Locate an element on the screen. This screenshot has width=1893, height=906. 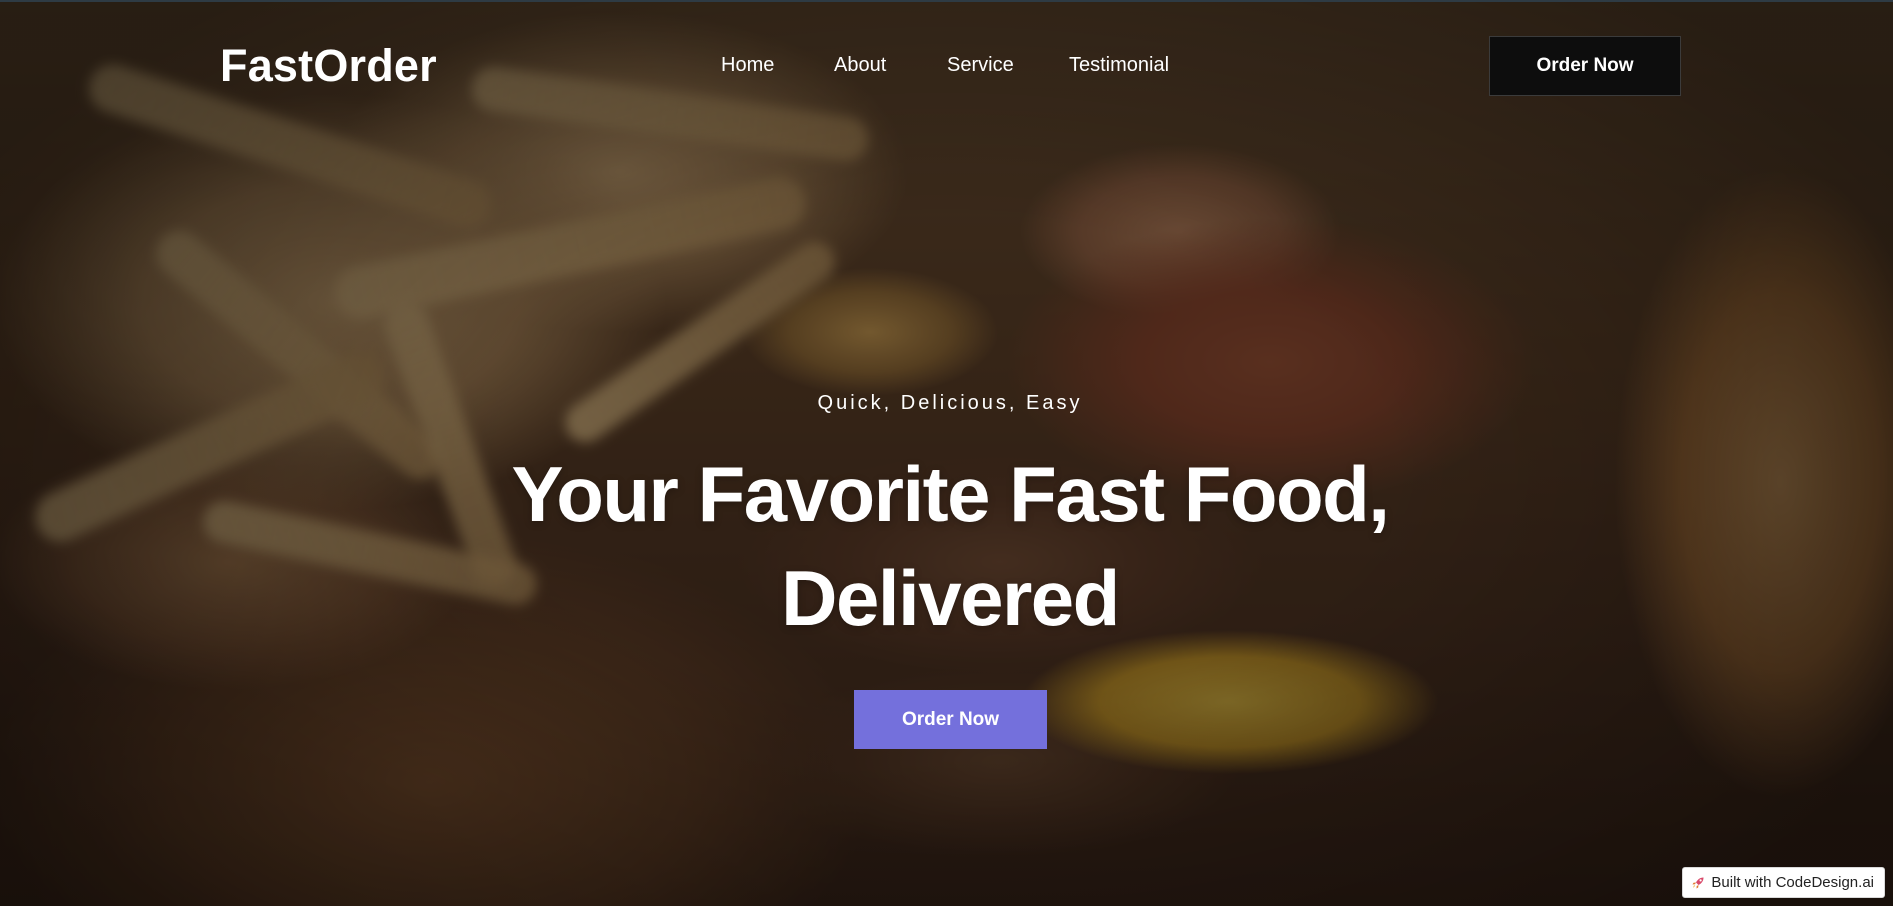
built-with-badge: Built with CodeDesign.ai is located at coordinates (1783, 882).